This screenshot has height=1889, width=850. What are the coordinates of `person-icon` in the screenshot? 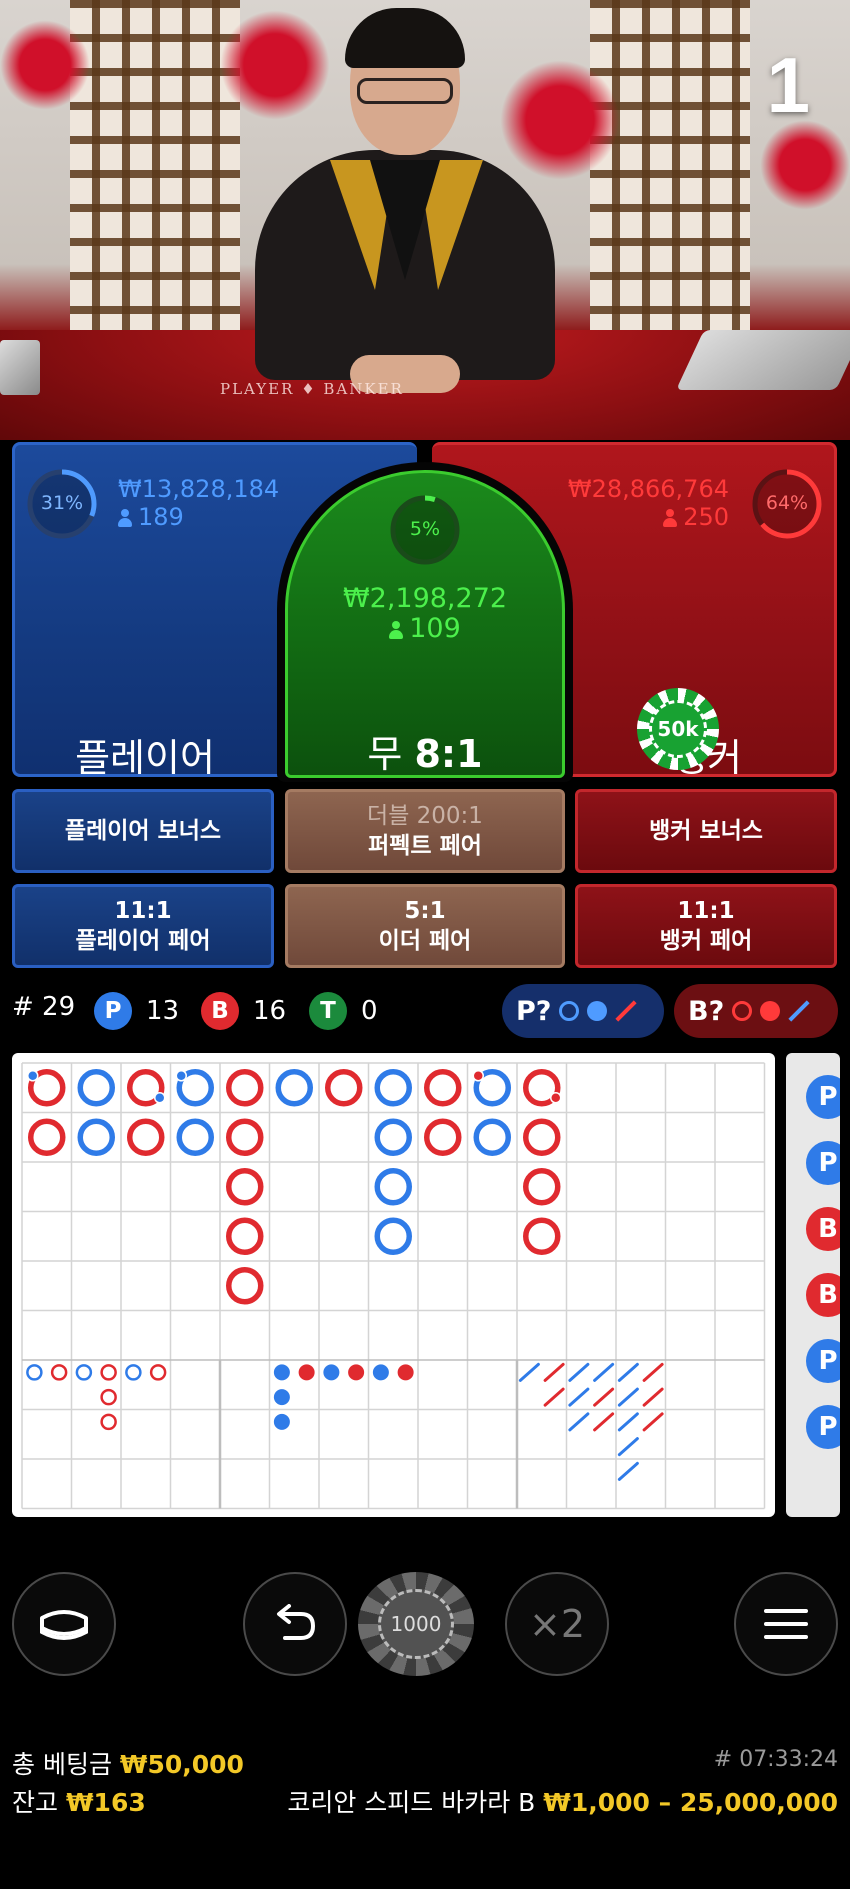 It's located at (396, 630).